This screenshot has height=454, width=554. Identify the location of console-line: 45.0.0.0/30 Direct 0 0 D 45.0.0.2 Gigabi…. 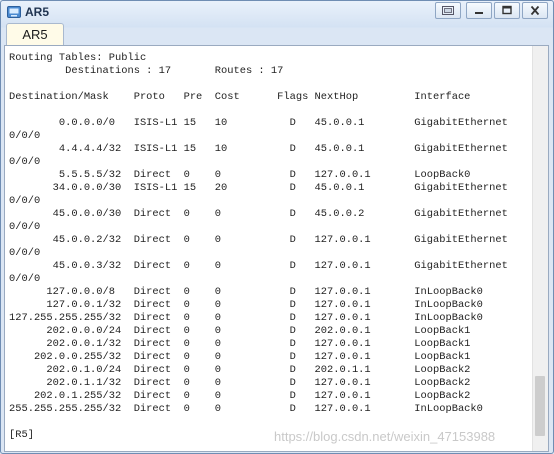
(258, 214).